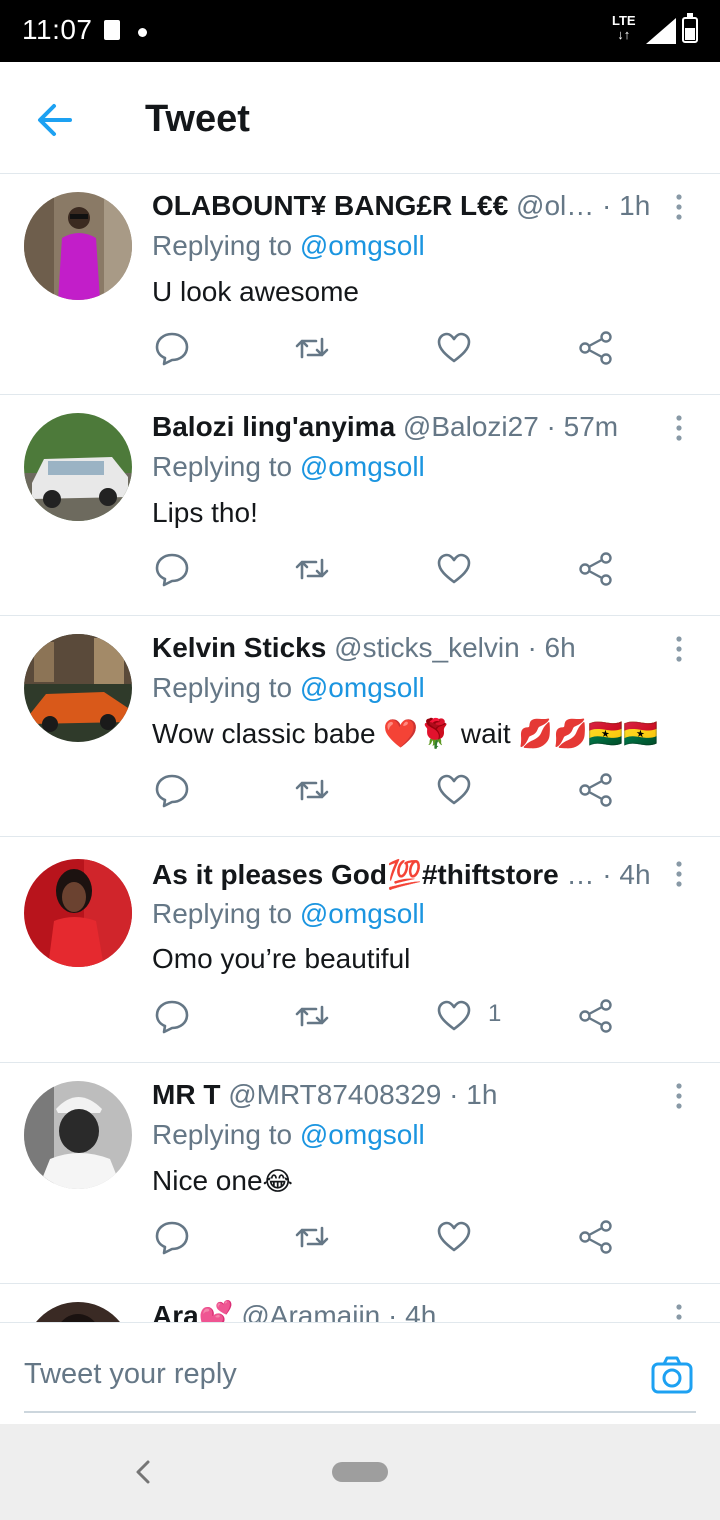 Image resolution: width=720 pixels, height=1520 pixels. What do you see at coordinates (402, 1095) in the screenshot?
I see `tweet-header: MR T @MRT87408329 · 1h` at bounding box center [402, 1095].